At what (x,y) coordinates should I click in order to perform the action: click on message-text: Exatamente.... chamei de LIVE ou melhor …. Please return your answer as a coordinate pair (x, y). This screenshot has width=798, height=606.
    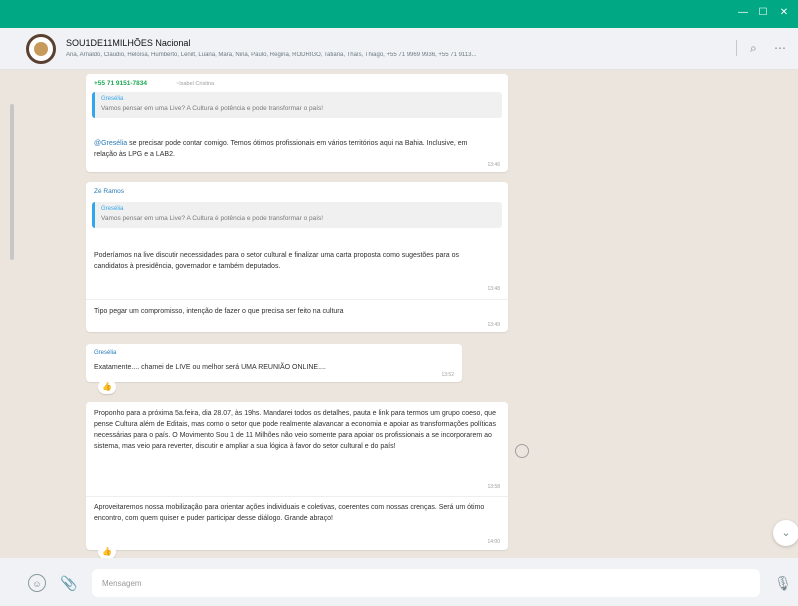
    Looking at the image, I should click on (210, 367).